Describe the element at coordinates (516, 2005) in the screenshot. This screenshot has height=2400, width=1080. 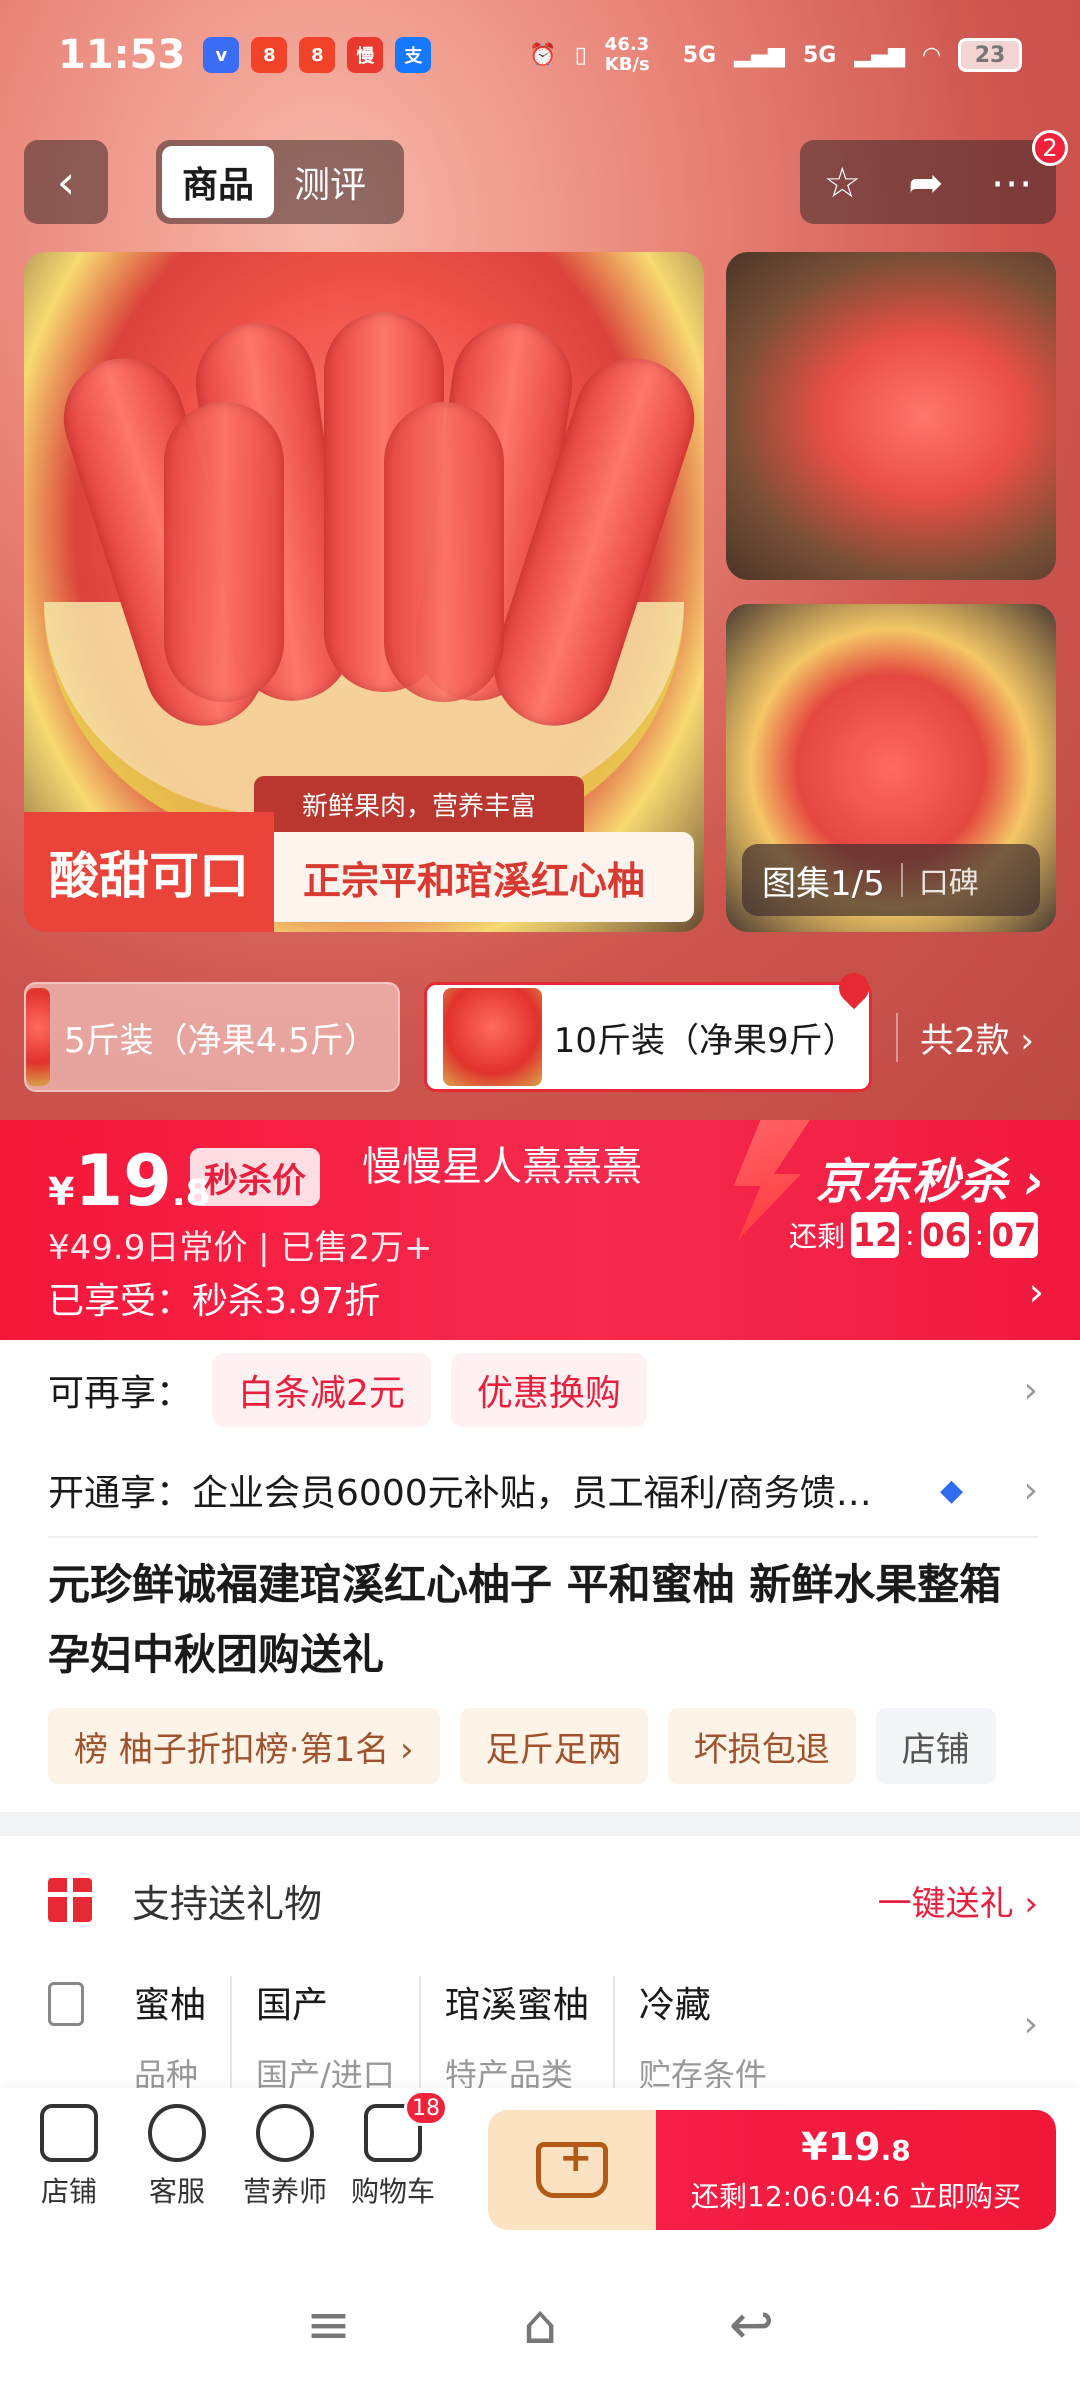
I see `spec-value: 琯溪蜜柚` at that location.